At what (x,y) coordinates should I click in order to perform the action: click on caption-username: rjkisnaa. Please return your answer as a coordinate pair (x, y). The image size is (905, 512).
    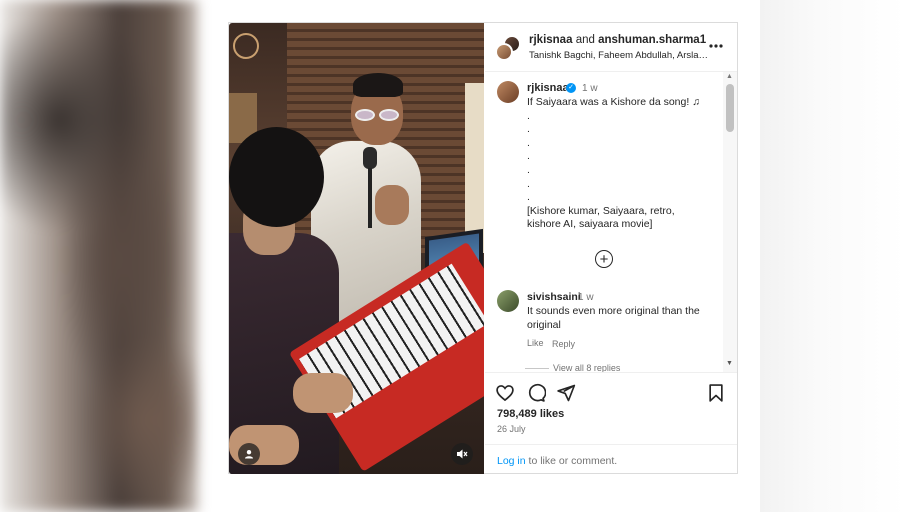
    Looking at the image, I should click on (548, 88).